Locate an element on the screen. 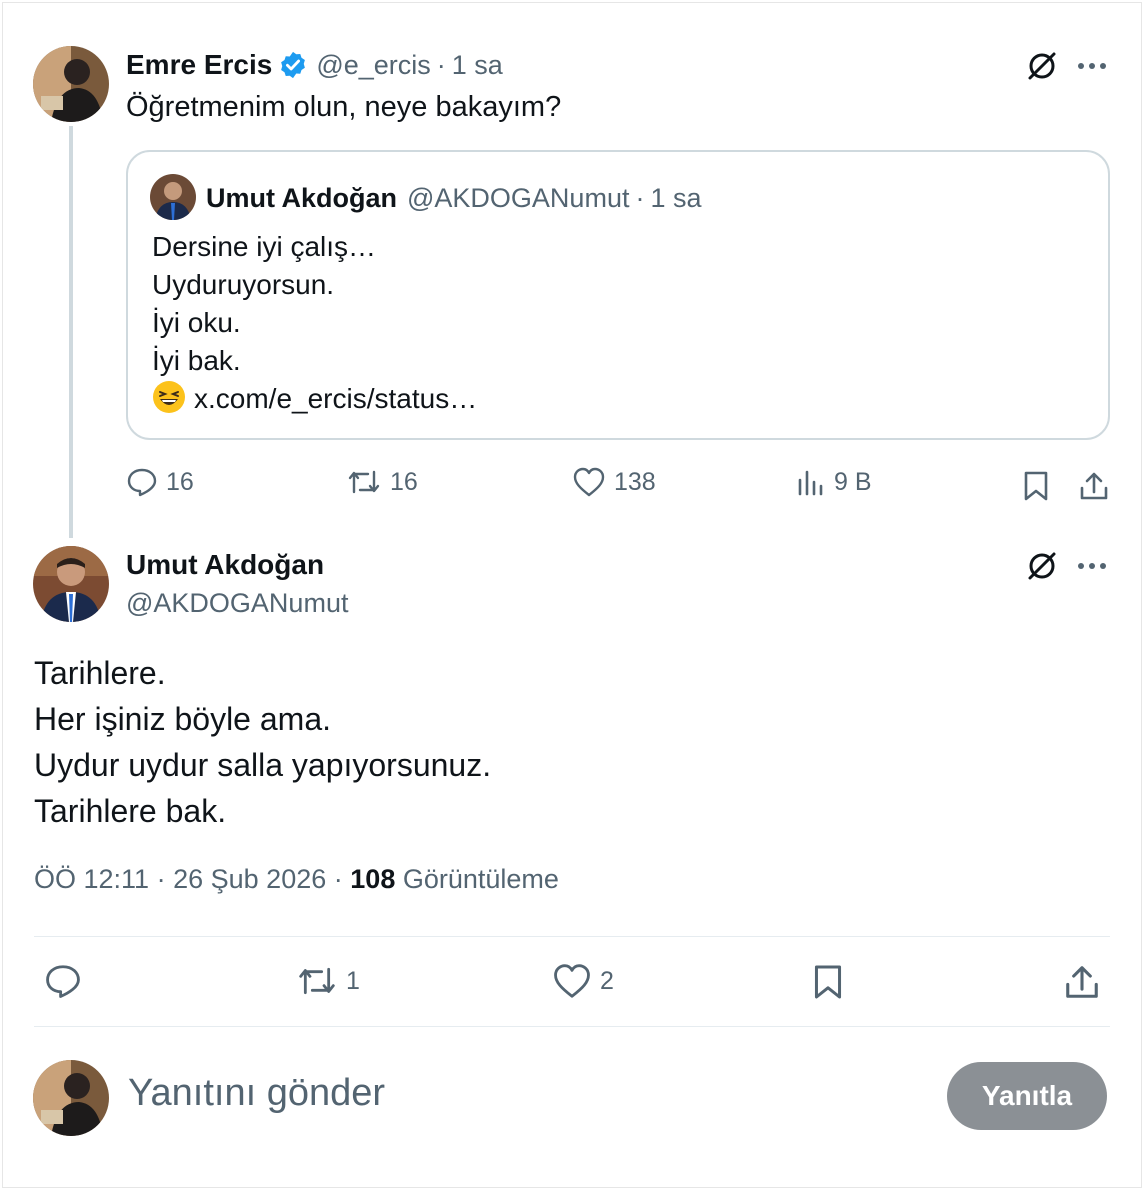  main-share-button is located at coordinates (1082, 982).